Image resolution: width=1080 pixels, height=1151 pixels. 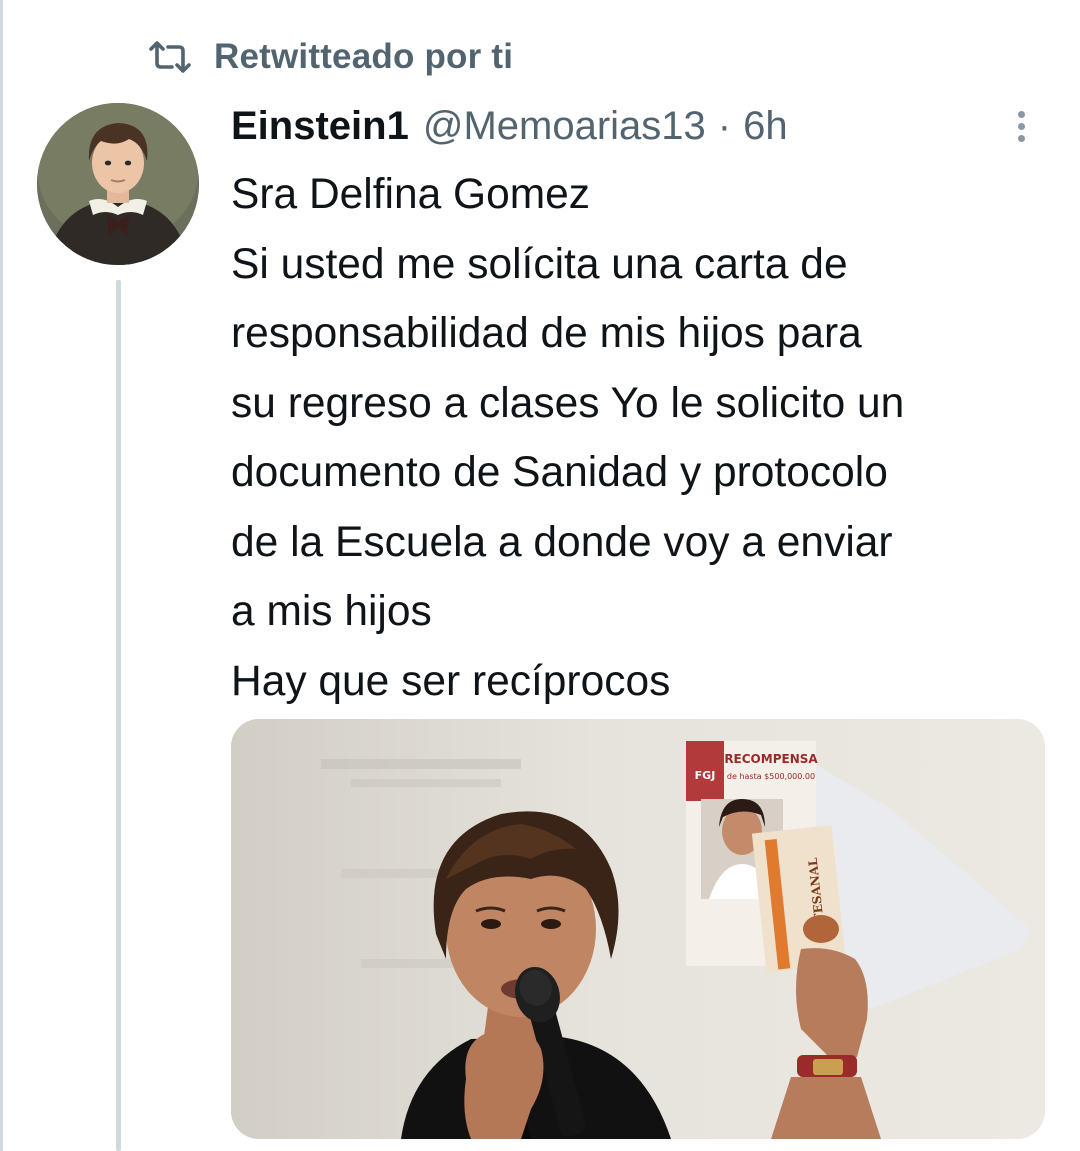 What do you see at coordinates (170, 57) in the screenshot?
I see `retweet-icon` at bounding box center [170, 57].